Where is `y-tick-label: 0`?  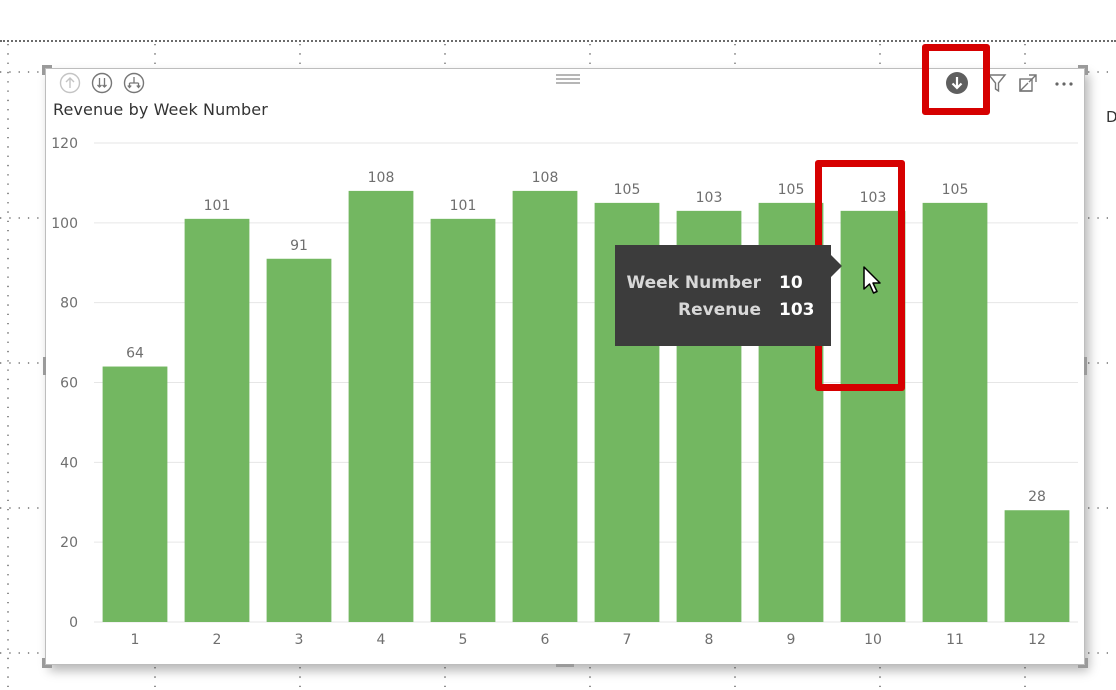
y-tick-label: 0 is located at coordinates (73, 623).